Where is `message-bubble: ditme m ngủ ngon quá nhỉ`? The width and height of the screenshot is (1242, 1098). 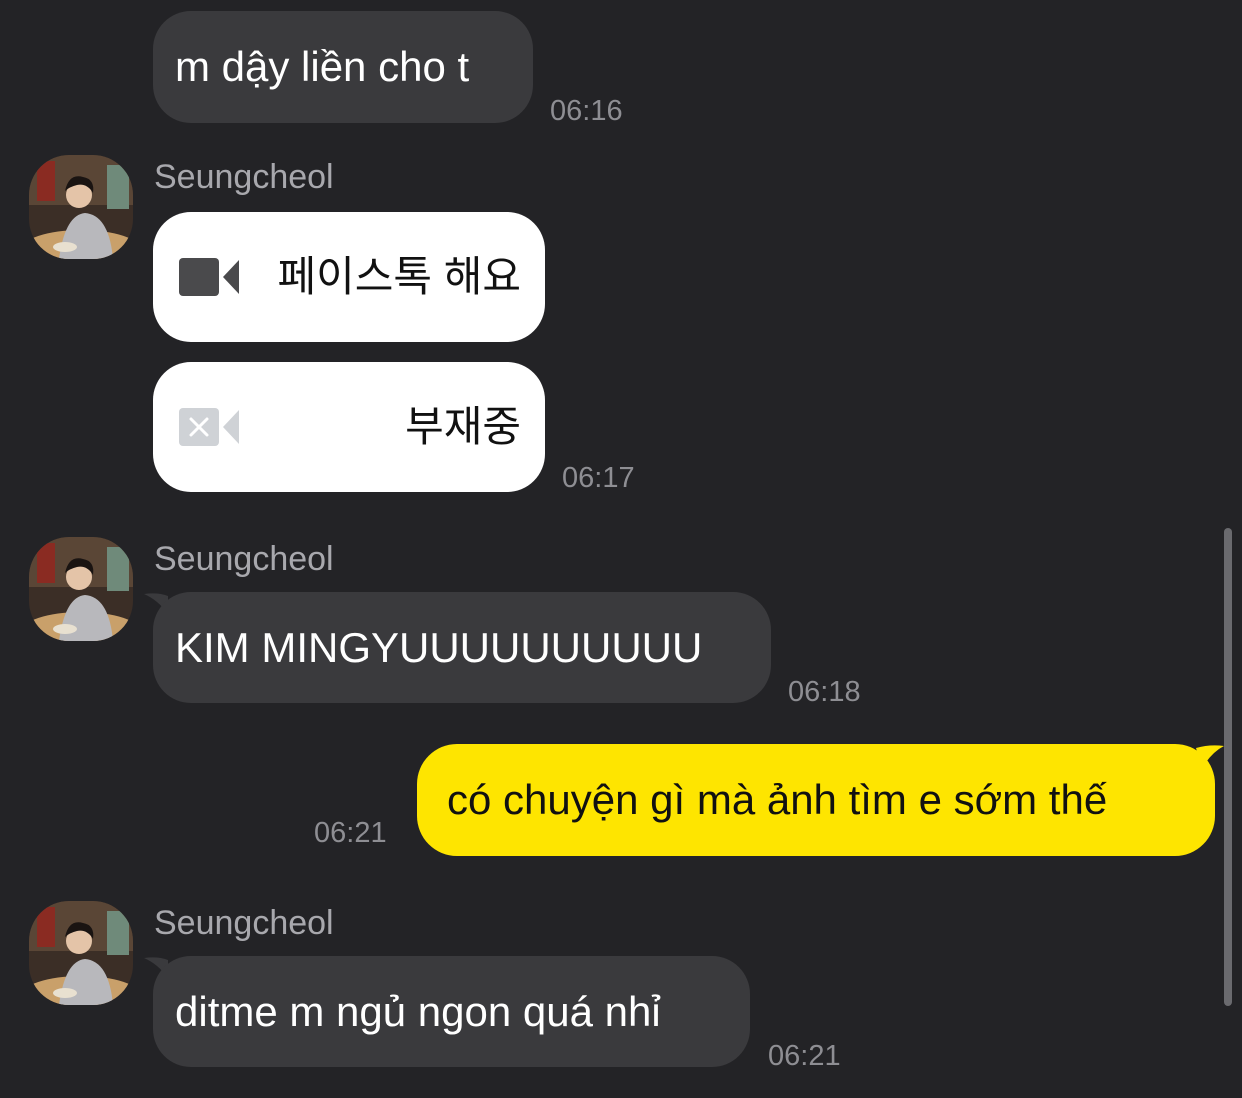 message-bubble: ditme m ngủ ngon quá nhỉ is located at coordinates (451, 1011).